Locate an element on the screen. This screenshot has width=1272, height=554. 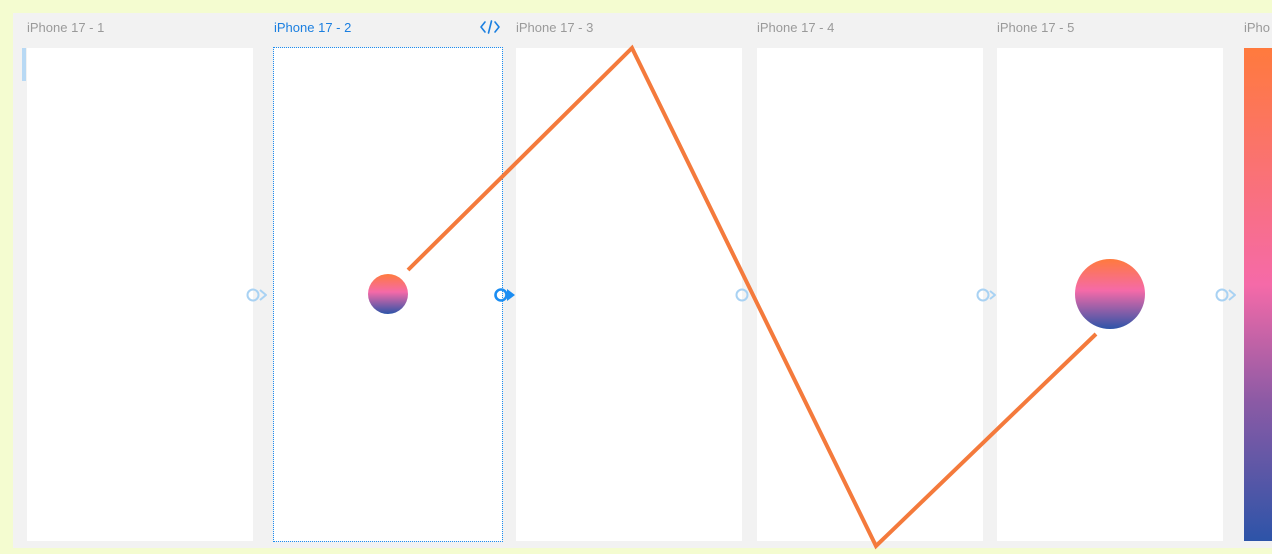
frame-label-3: iPhone 17 - 3 is located at coordinates (554, 28).